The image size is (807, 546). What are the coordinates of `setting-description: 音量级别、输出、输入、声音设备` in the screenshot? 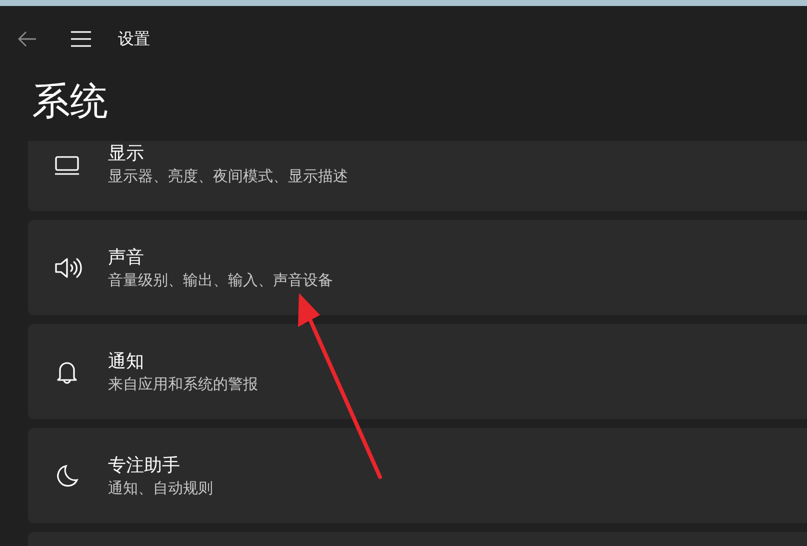 It's located at (220, 280).